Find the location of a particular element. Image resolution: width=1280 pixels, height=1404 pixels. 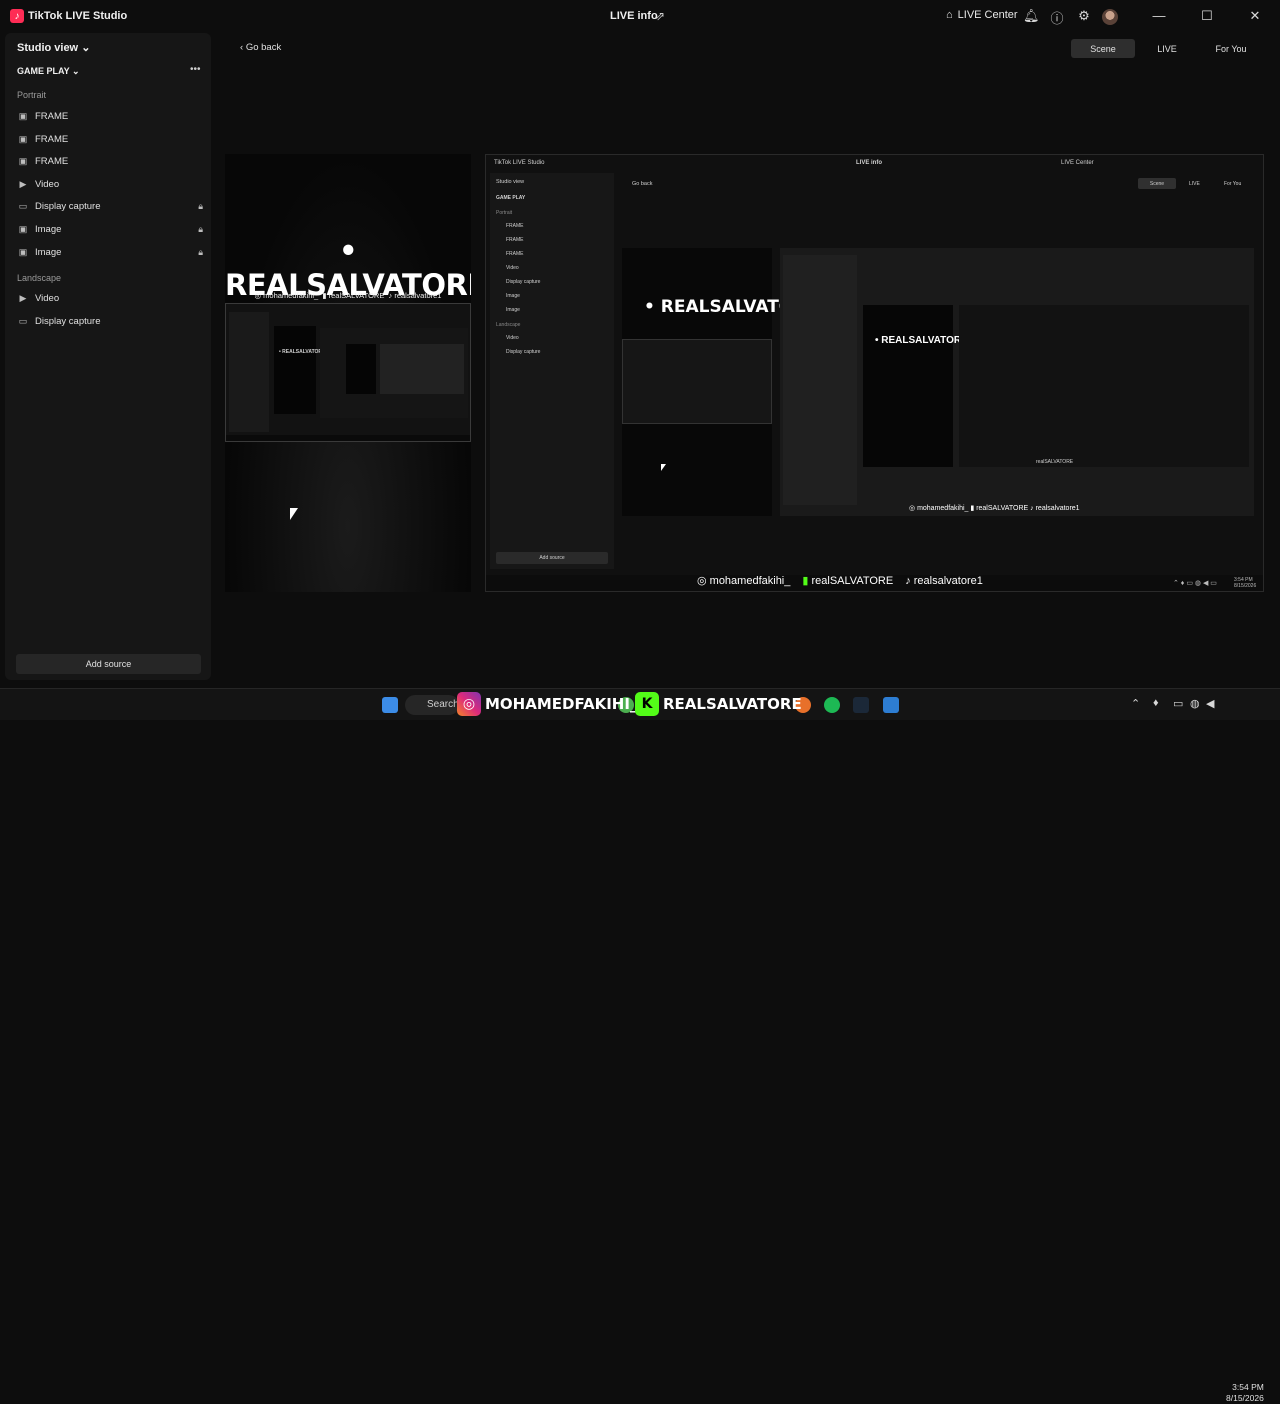

kick-overlay: ▮ realSALVATORE is located at coordinates (847, 580).